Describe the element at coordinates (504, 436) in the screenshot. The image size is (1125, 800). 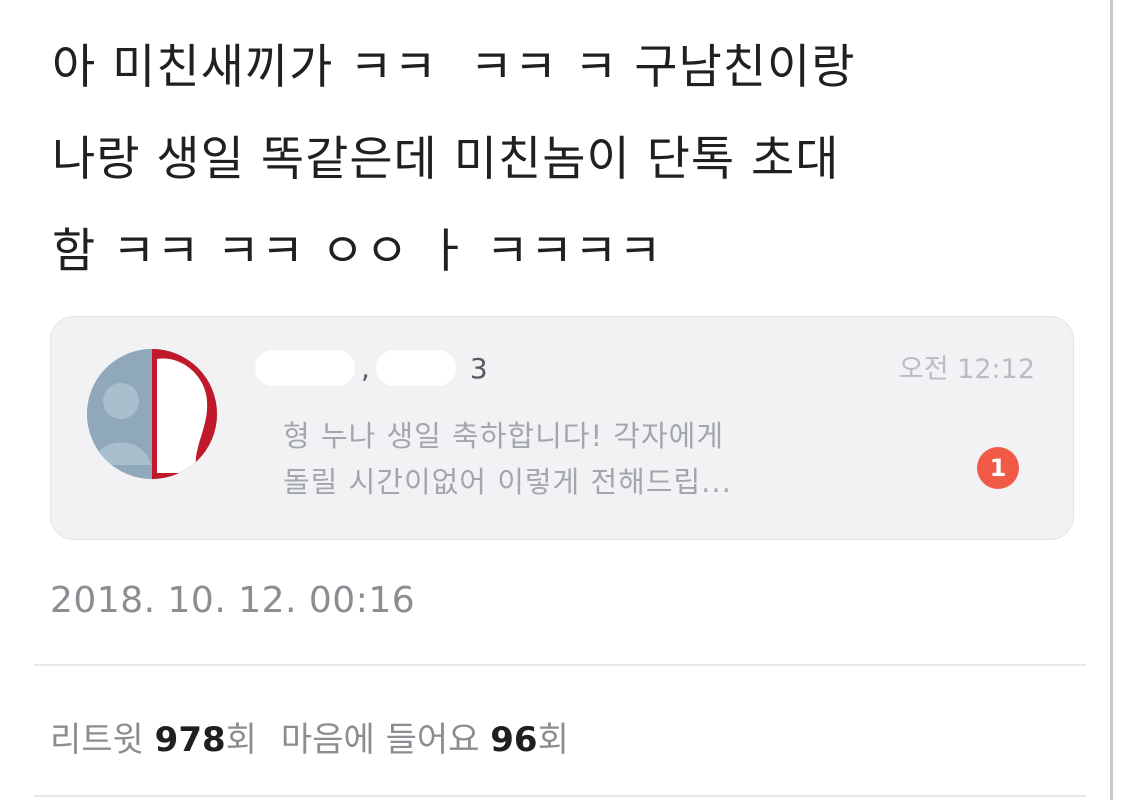
I see `message-line: 형 누나 생일 축하합니다! 각자에게` at that location.